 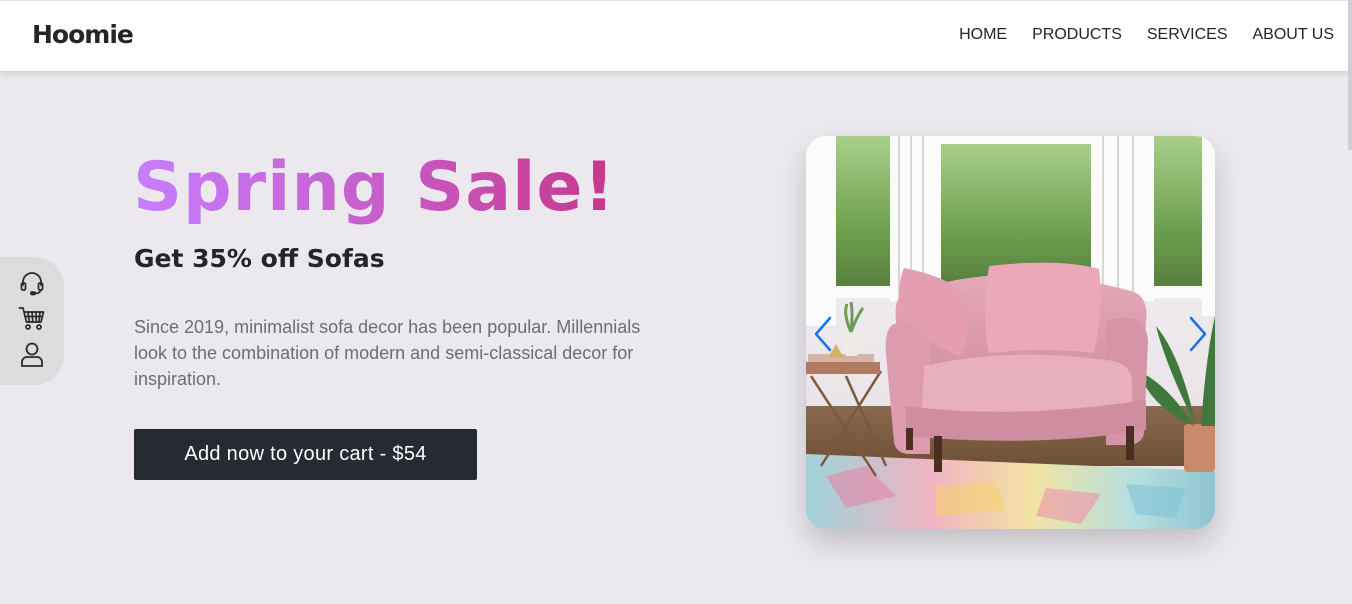 I want to click on brand-logo: Hoomie, so click(x=83, y=34).